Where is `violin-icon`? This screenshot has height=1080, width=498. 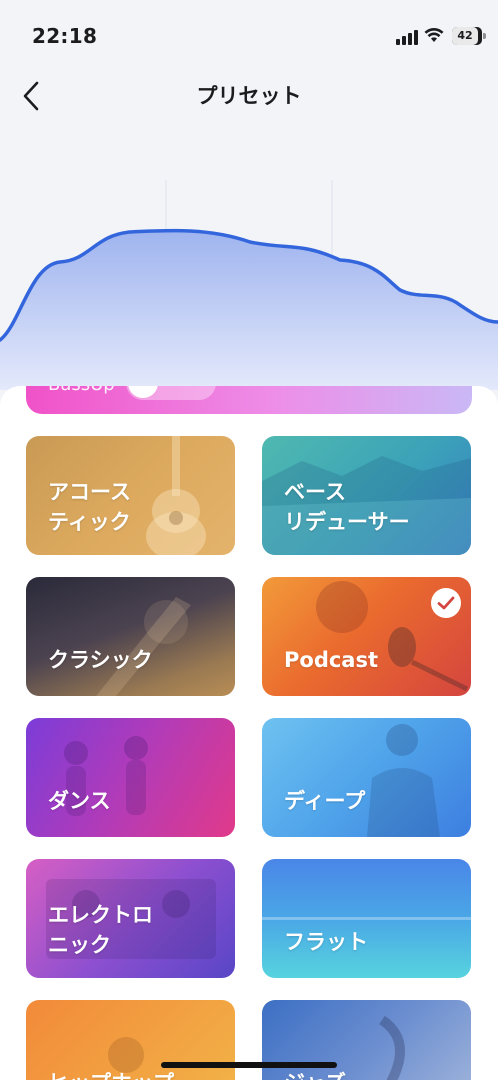
violin-icon is located at coordinates (143, 646).